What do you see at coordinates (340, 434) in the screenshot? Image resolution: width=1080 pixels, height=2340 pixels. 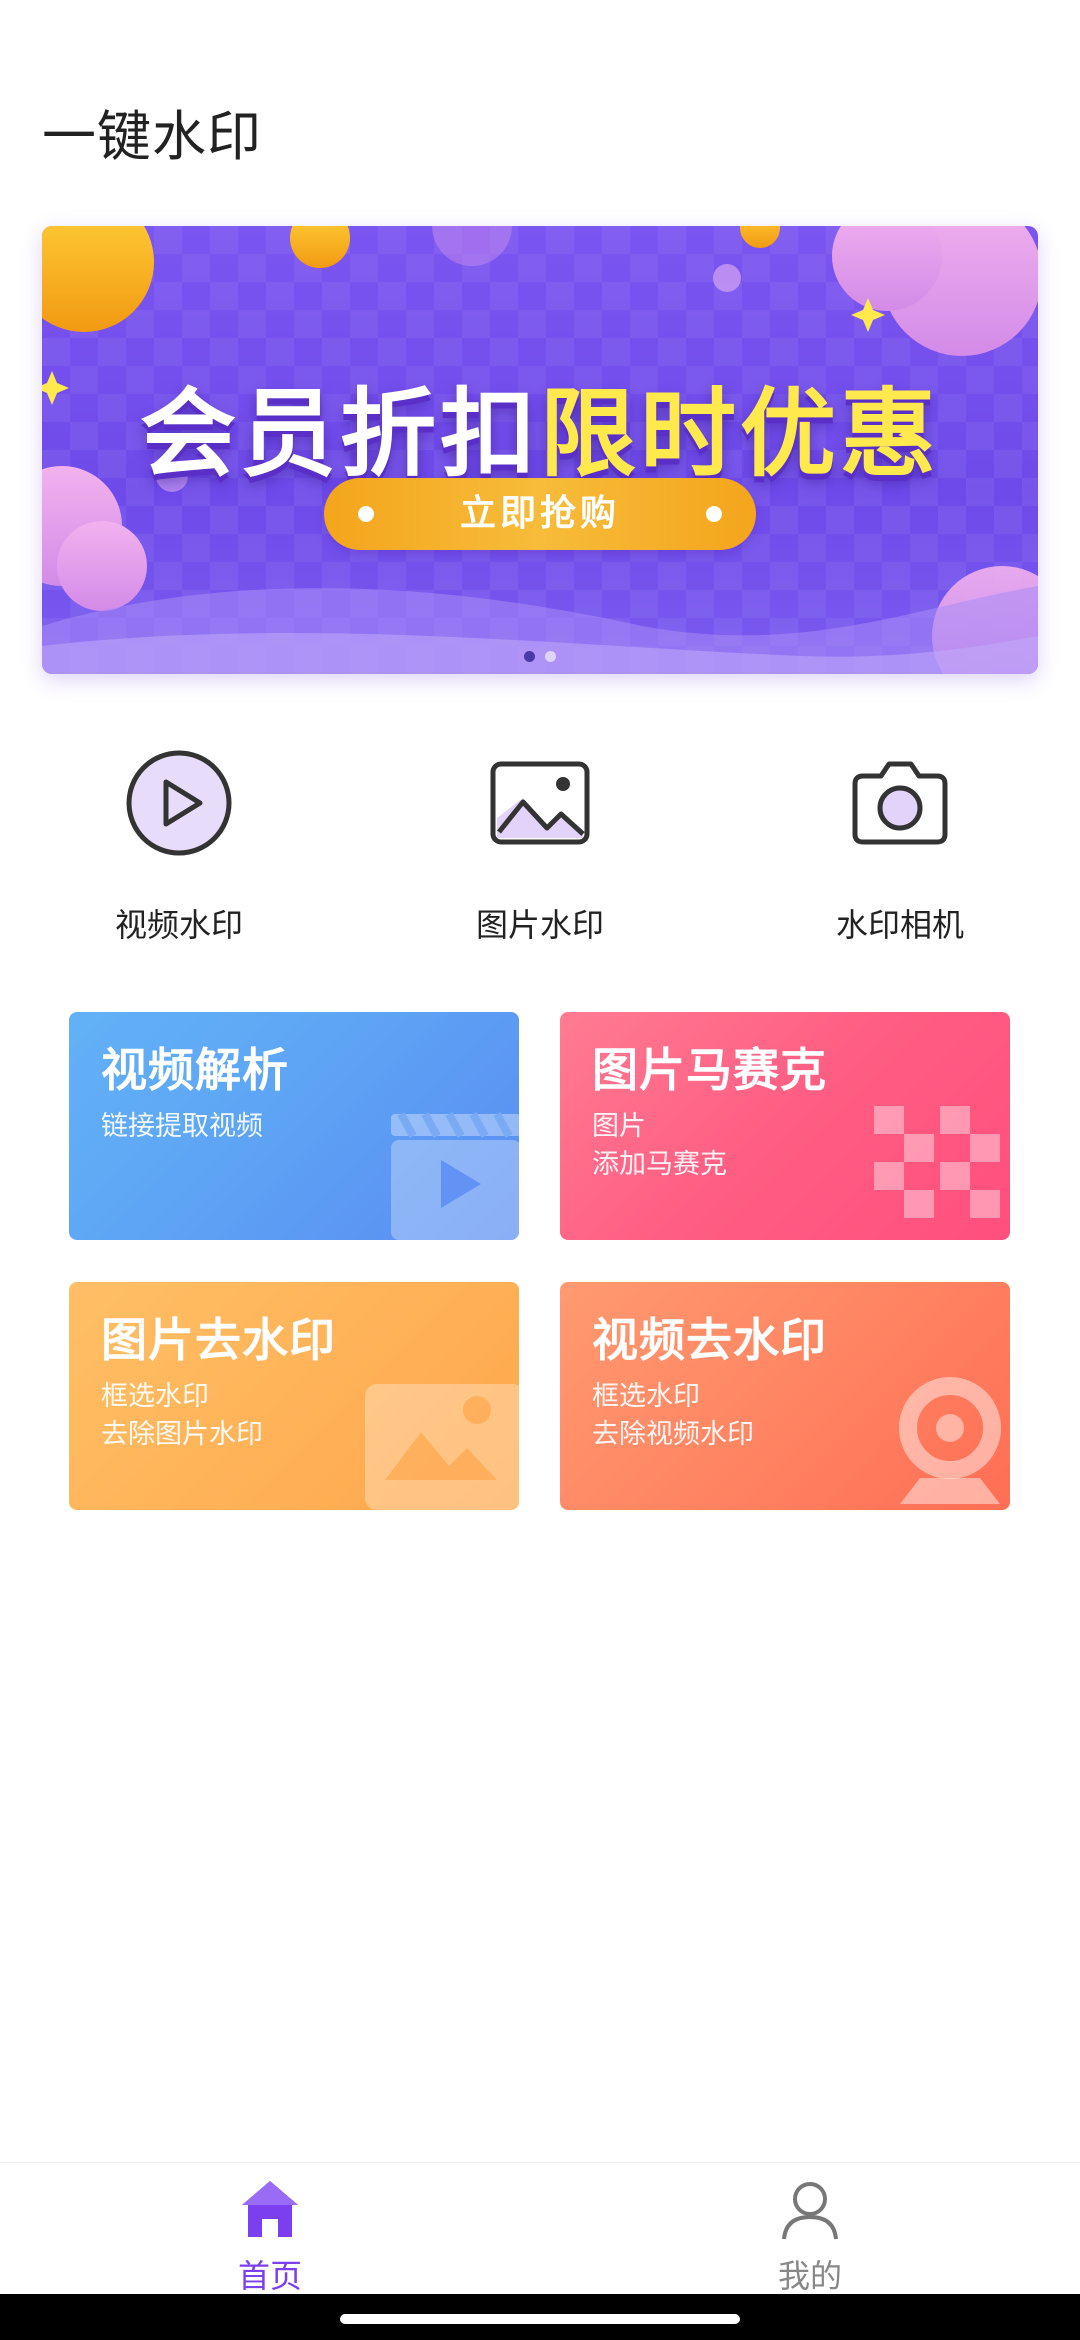 I see `banner-headline-part1: 会员折扣` at bounding box center [340, 434].